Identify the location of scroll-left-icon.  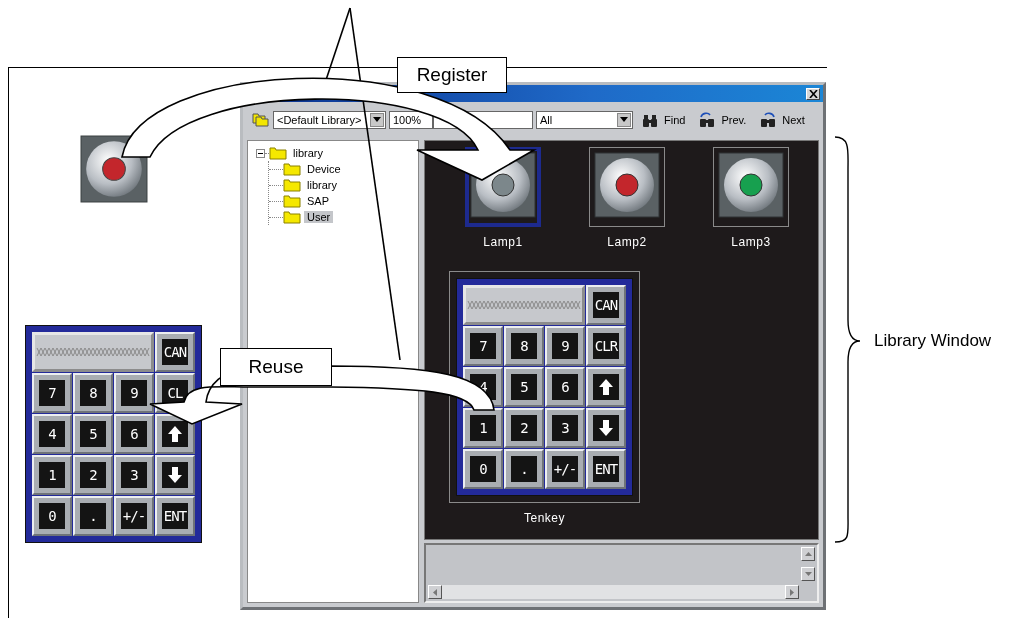
(434, 592).